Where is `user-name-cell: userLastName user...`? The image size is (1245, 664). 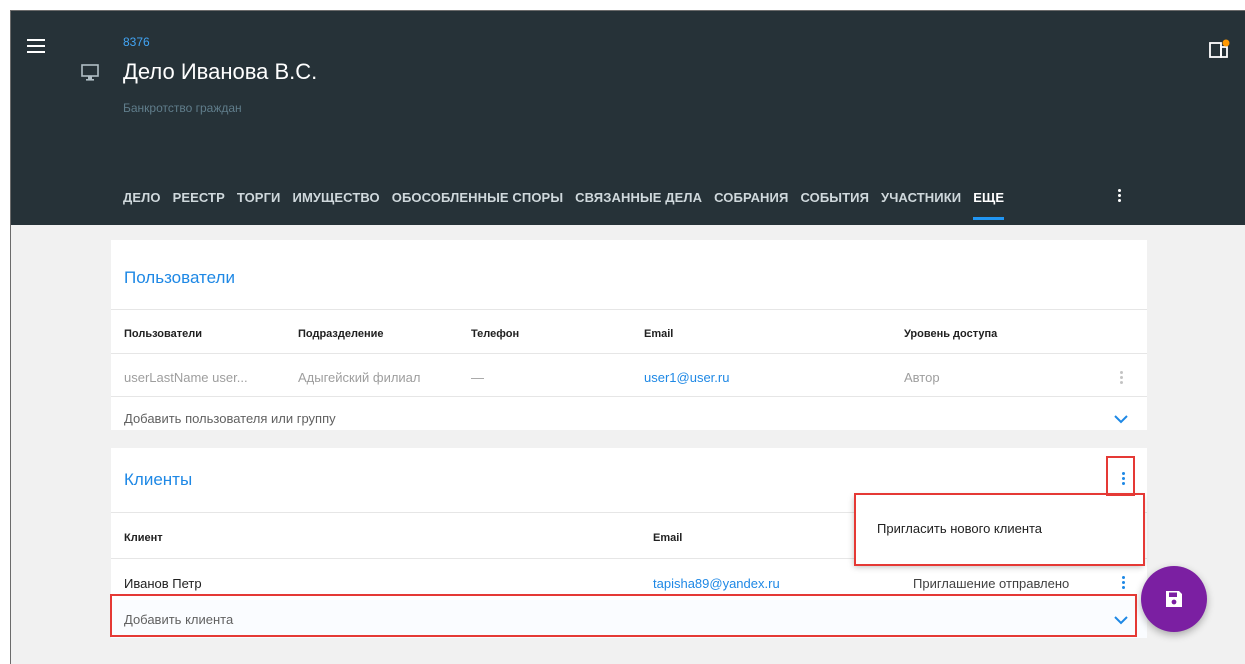
user-name-cell: userLastName user... is located at coordinates (186, 377).